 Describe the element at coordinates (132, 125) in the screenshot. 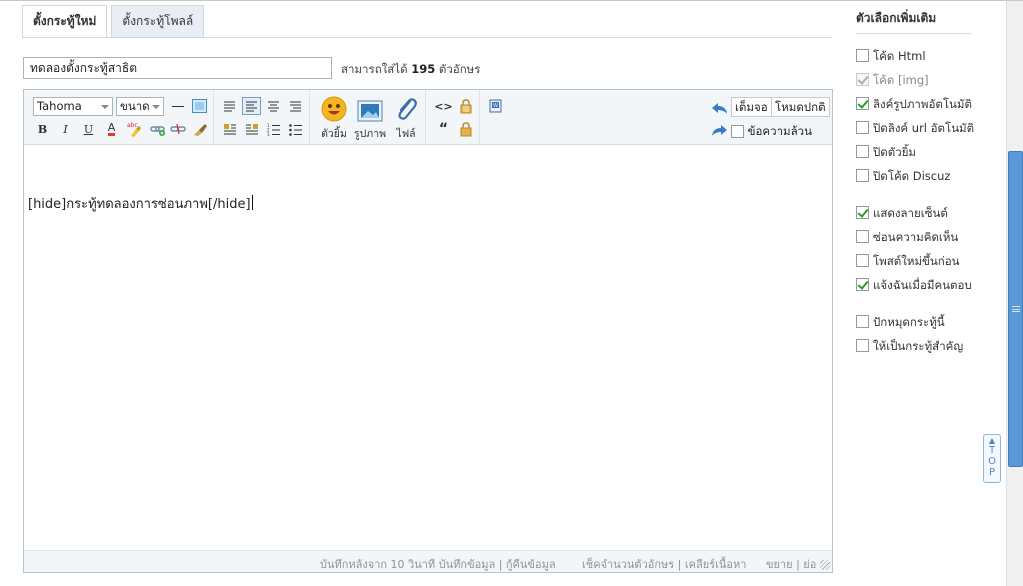

I see `svg-text: abc` at that location.